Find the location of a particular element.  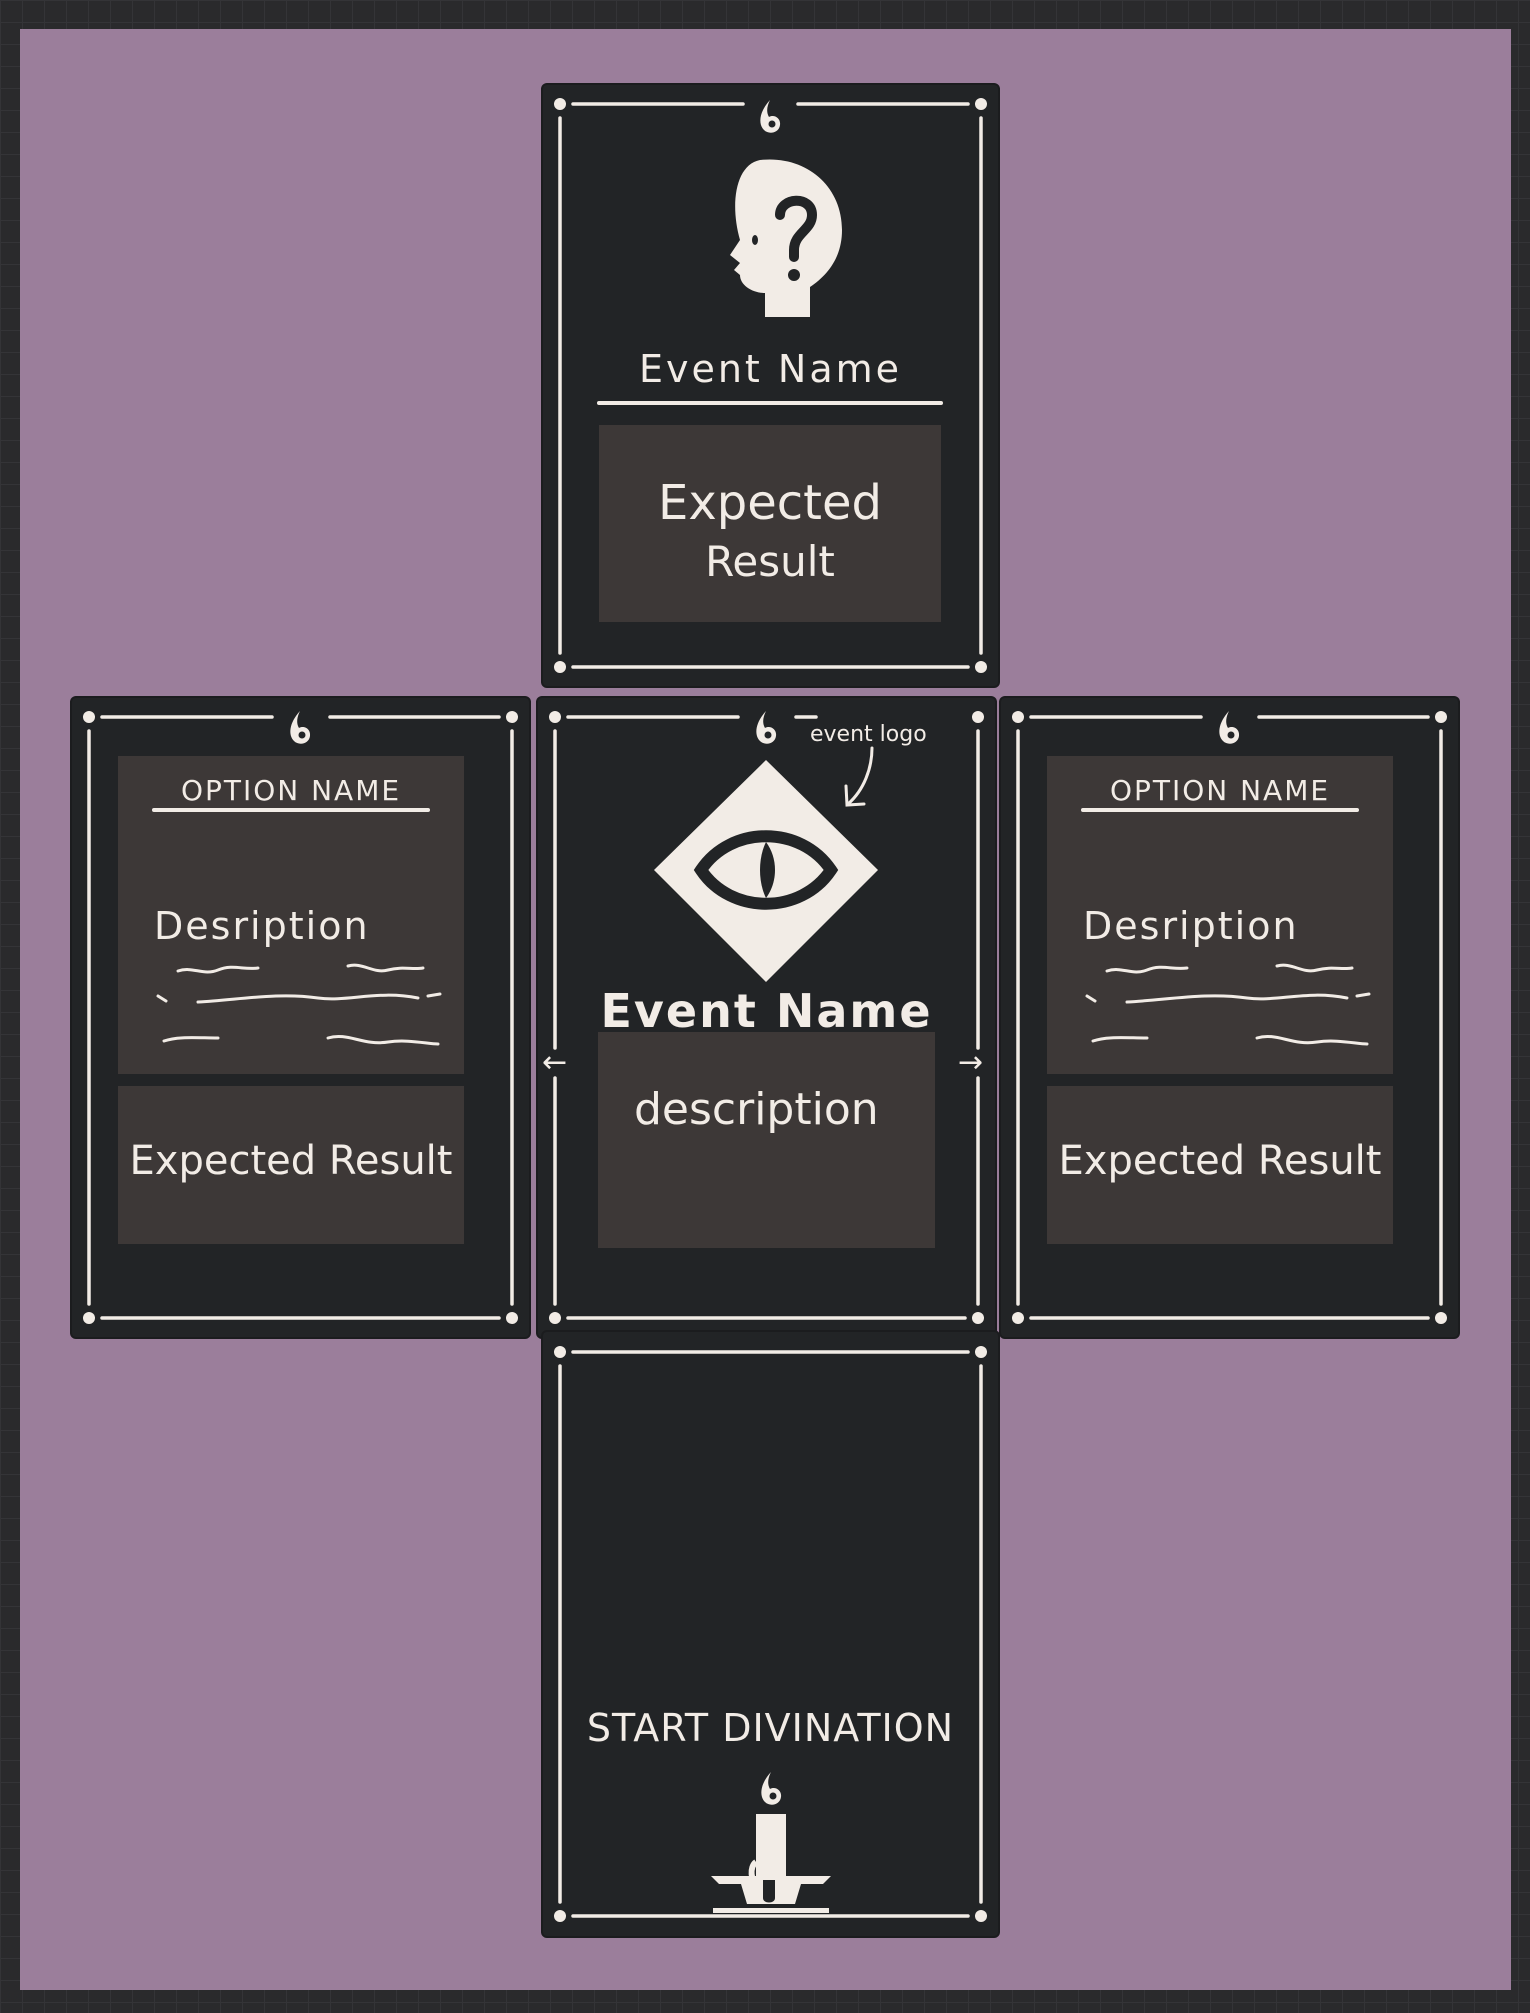

center-description: description is located at coordinates (756, 1109).